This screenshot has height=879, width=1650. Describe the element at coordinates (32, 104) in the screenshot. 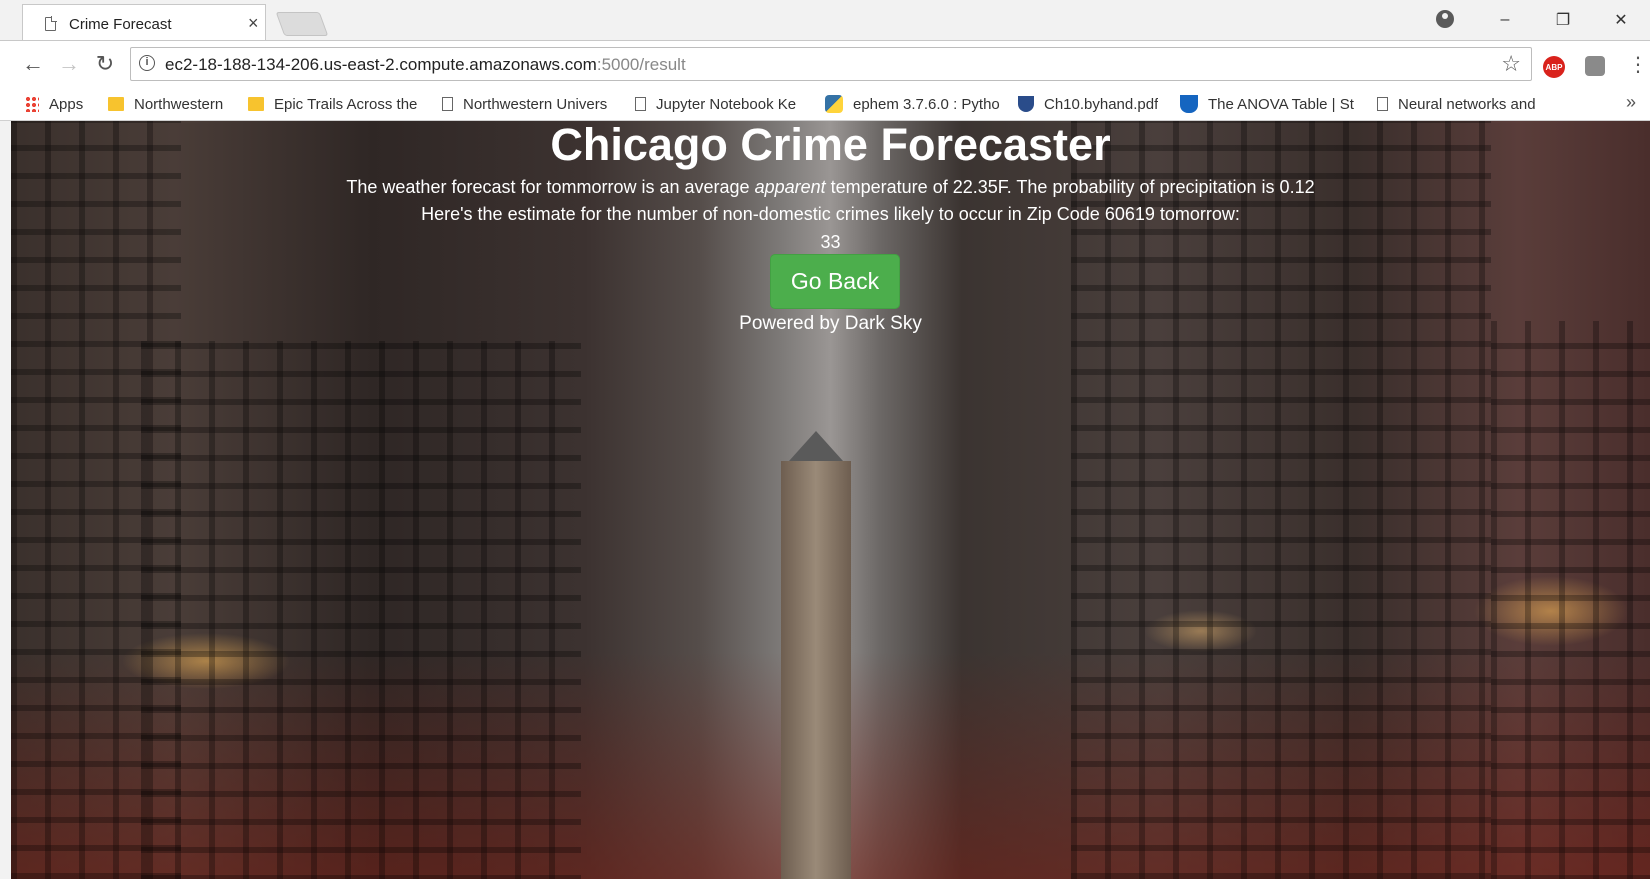

I see `apps-grid-icon` at that location.